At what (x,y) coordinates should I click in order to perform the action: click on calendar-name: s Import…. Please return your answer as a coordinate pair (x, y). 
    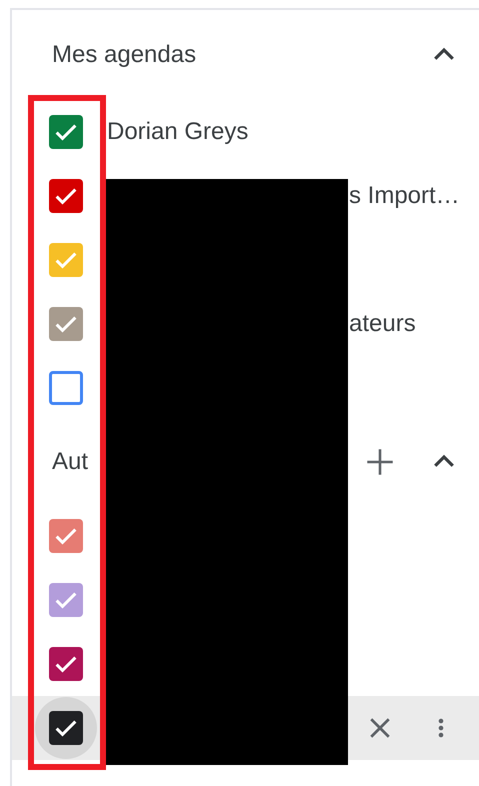
    Looking at the image, I should click on (404, 195).